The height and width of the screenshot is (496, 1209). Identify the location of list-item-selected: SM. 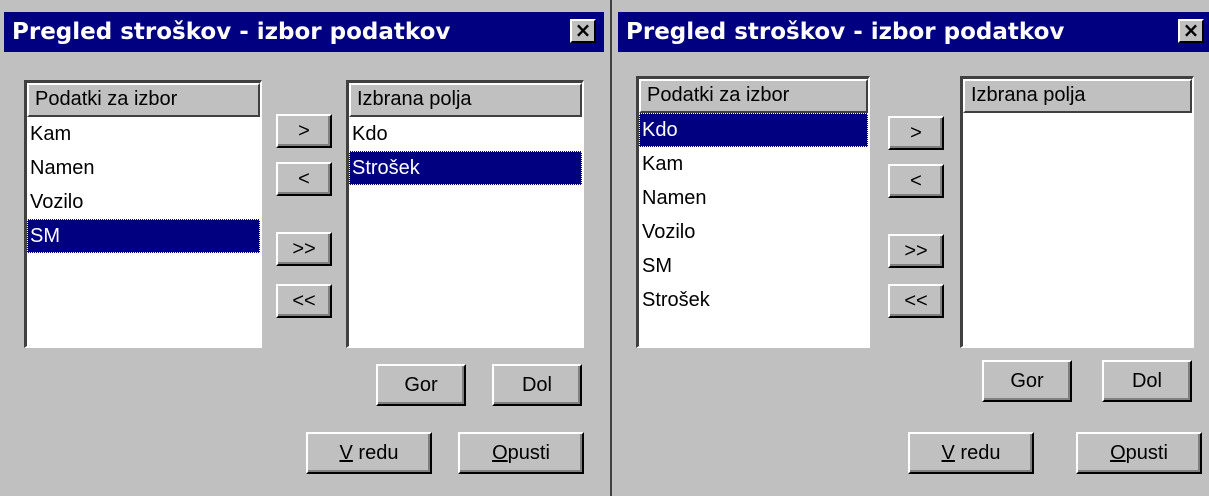
(143, 236).